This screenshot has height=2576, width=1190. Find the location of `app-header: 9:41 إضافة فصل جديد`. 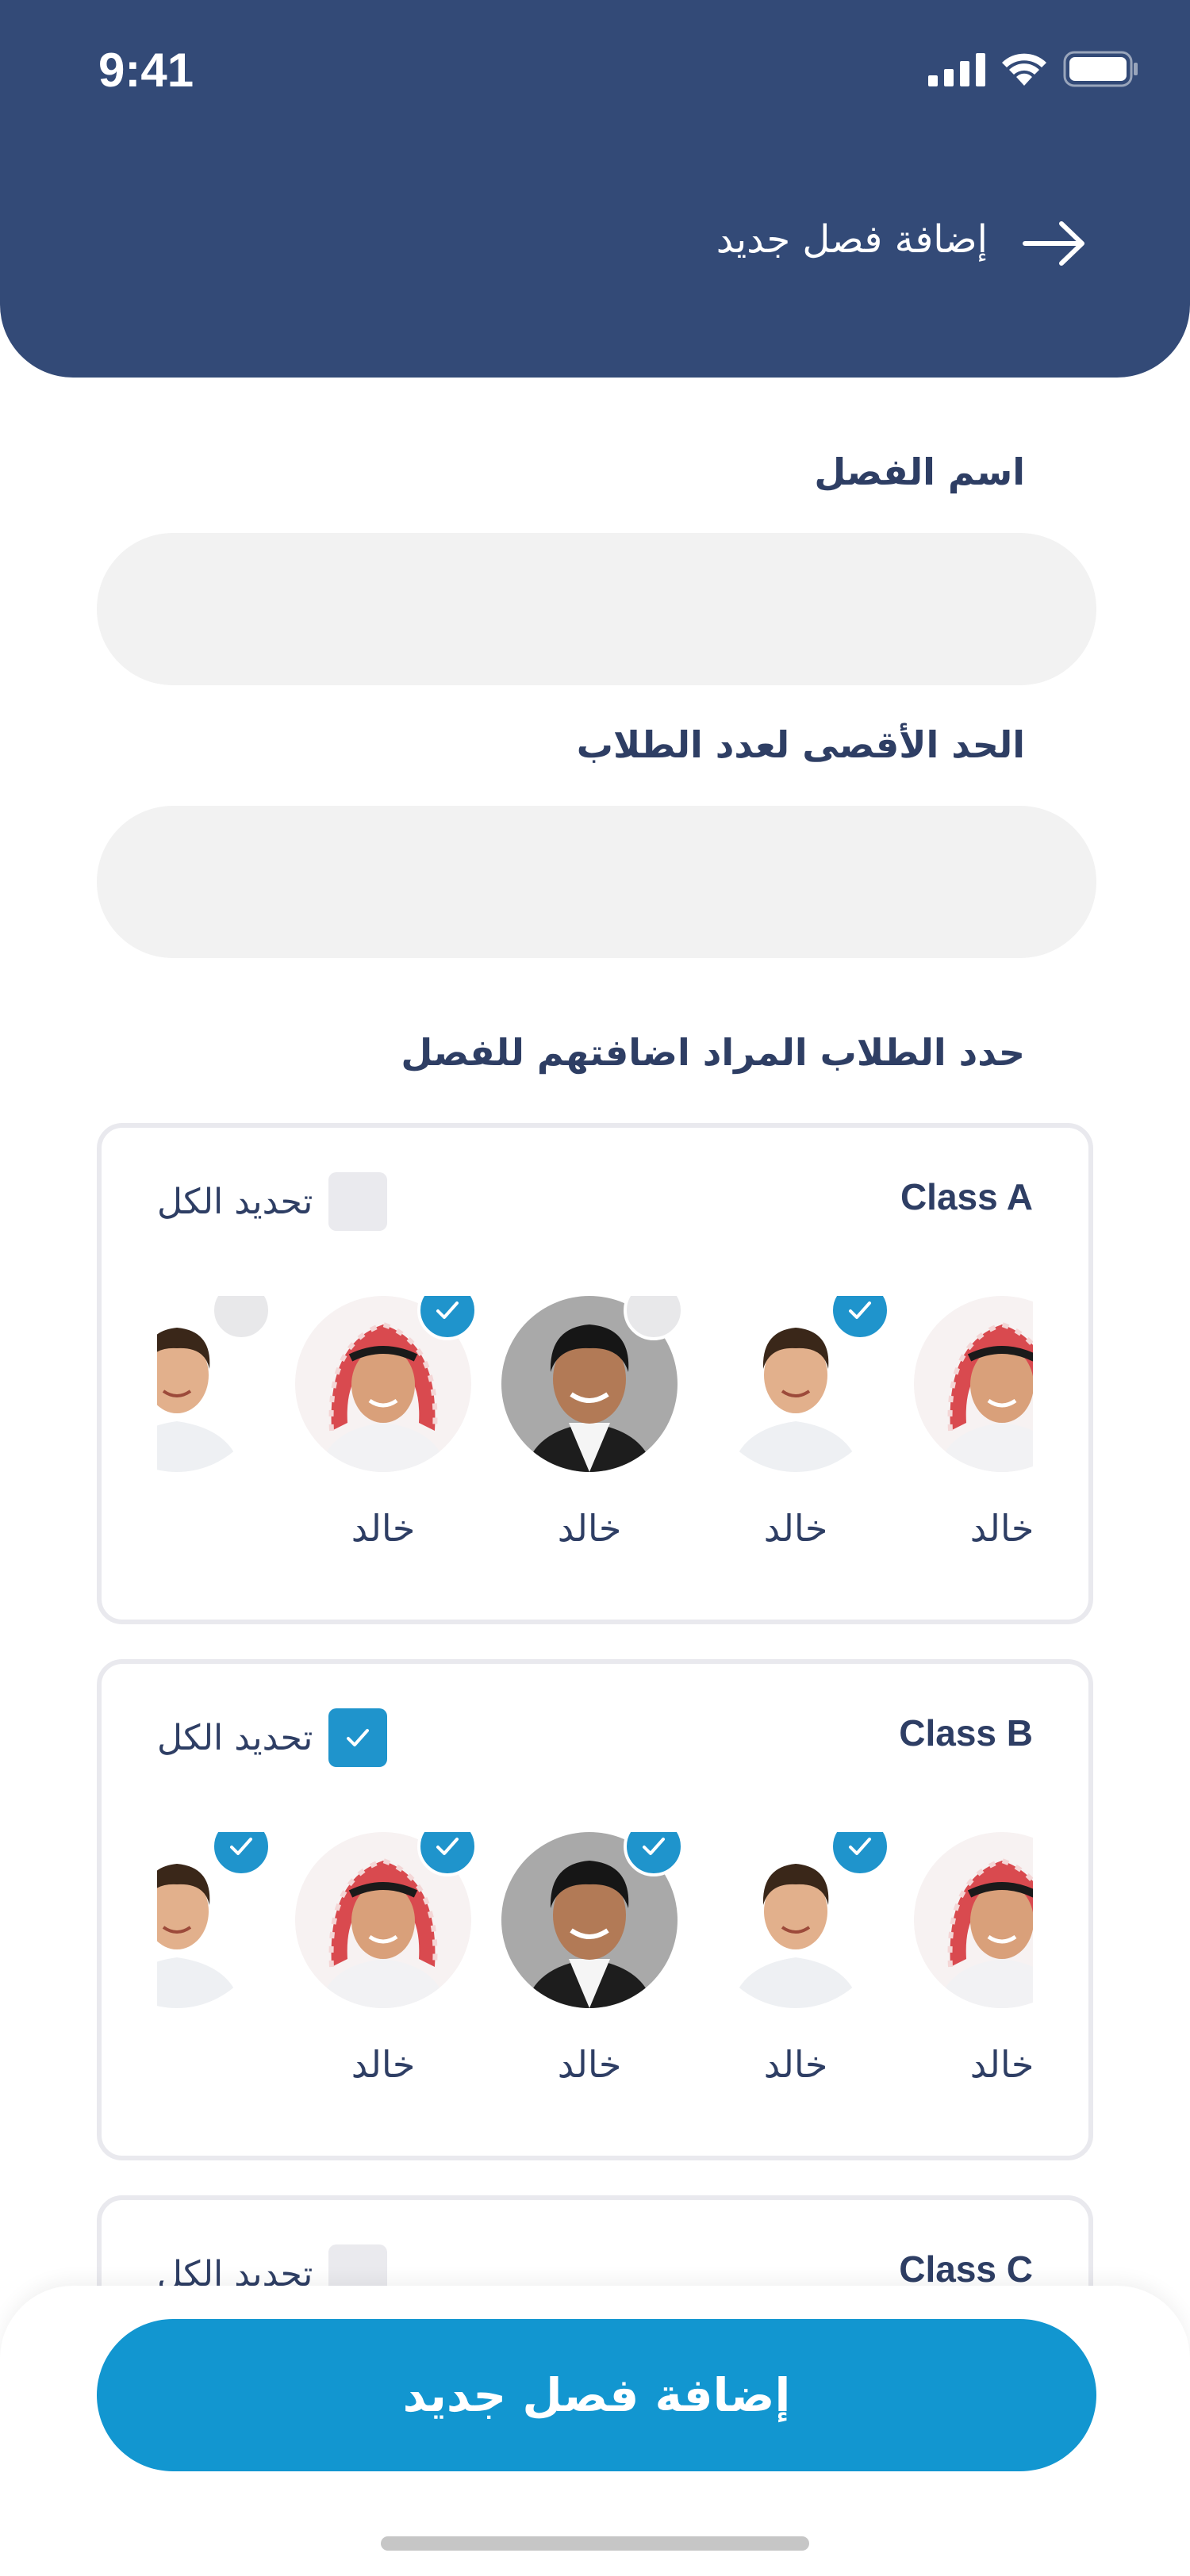

app-header: 9:41 إضافة فصل جديد is located at coordinates (595, 189).